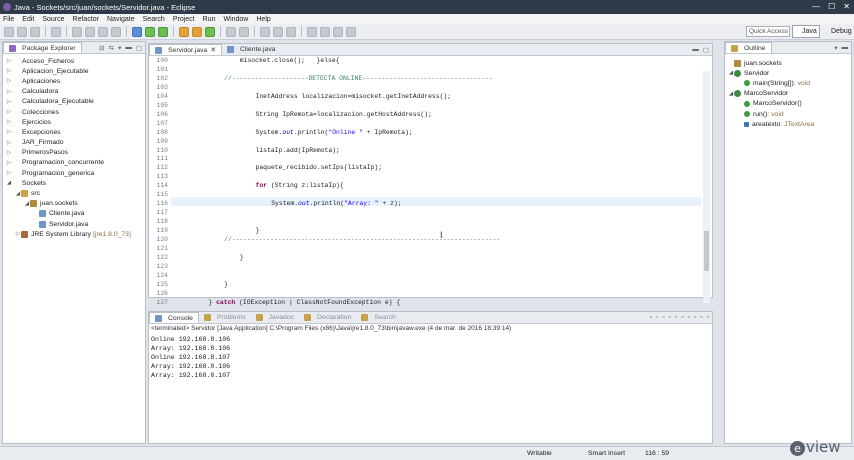 The image size is (854, 460). Describe the element at coordinates (831, 6) in the screenshot. I see `maximize-button: ☐` at that location.